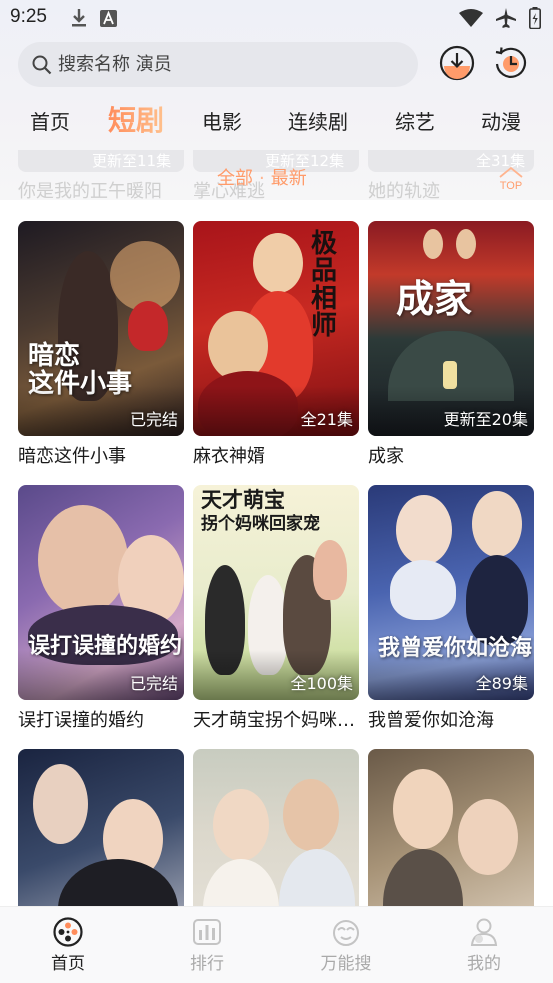 The height and width of the screenshot is (983, 553). Describe the element at coordinates (132, 161) in the screenshot. I see `episode-badge: 更新至11集` at that location.